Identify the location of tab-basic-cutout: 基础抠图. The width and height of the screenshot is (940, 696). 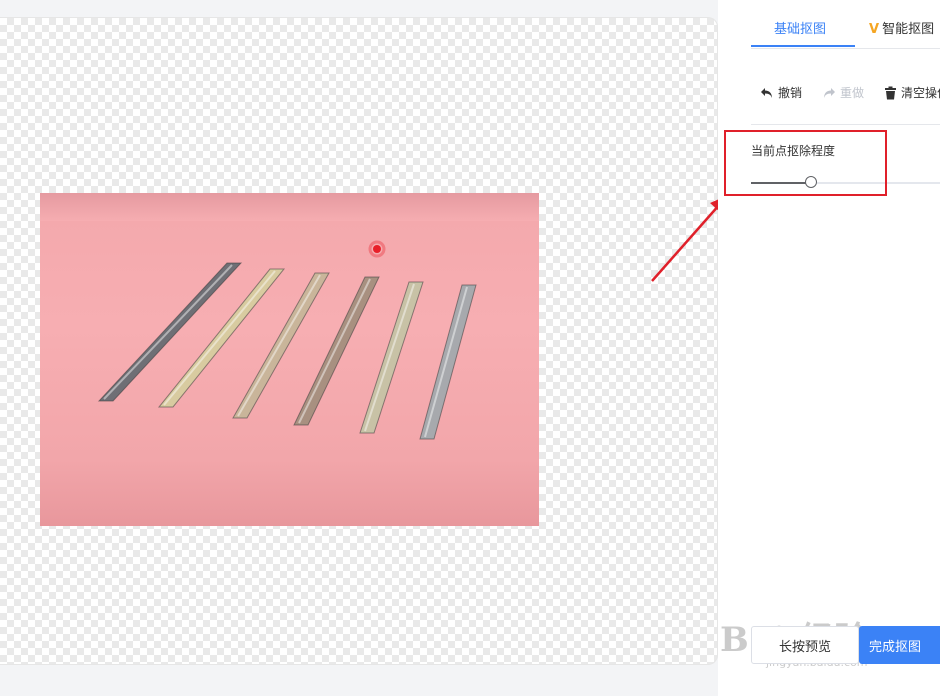
(800, 27).